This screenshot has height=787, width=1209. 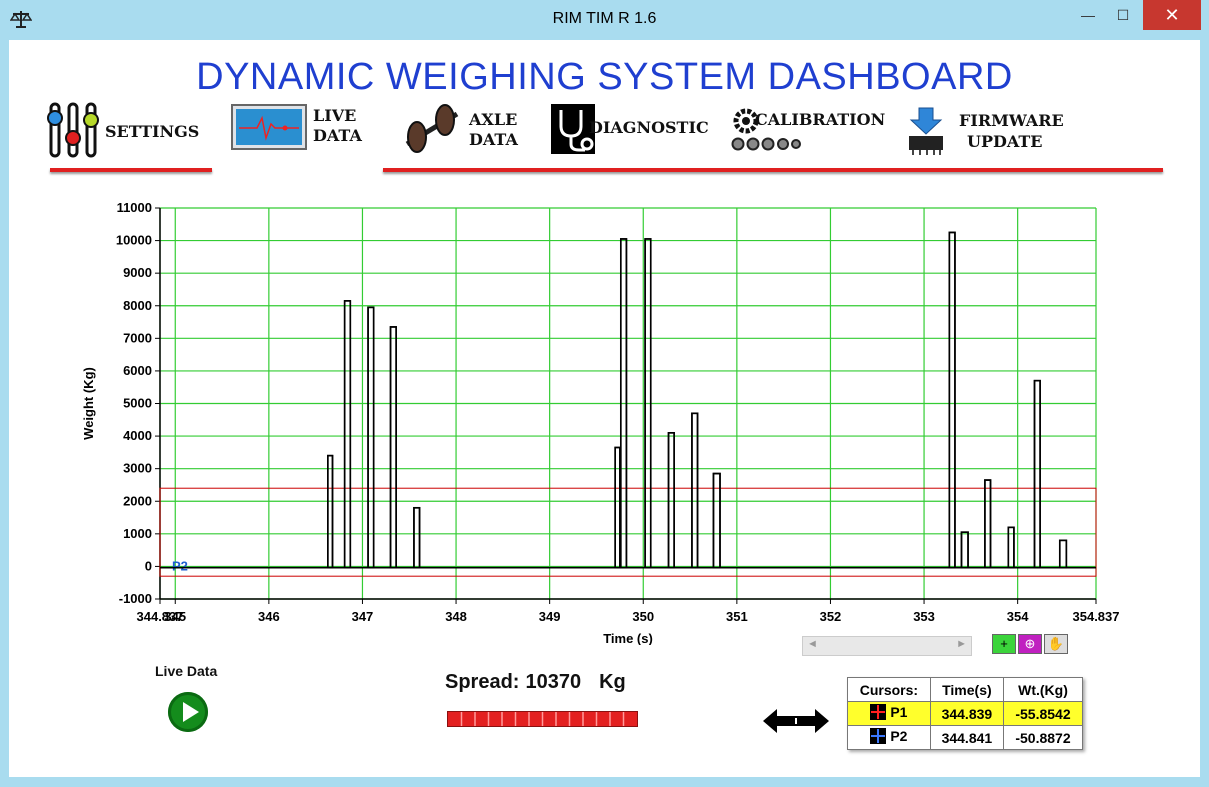 What do you see at coordinates (134, 240) in the screenshot?
I see `y-tick-label: 10000` at bounding box center [134, 240].